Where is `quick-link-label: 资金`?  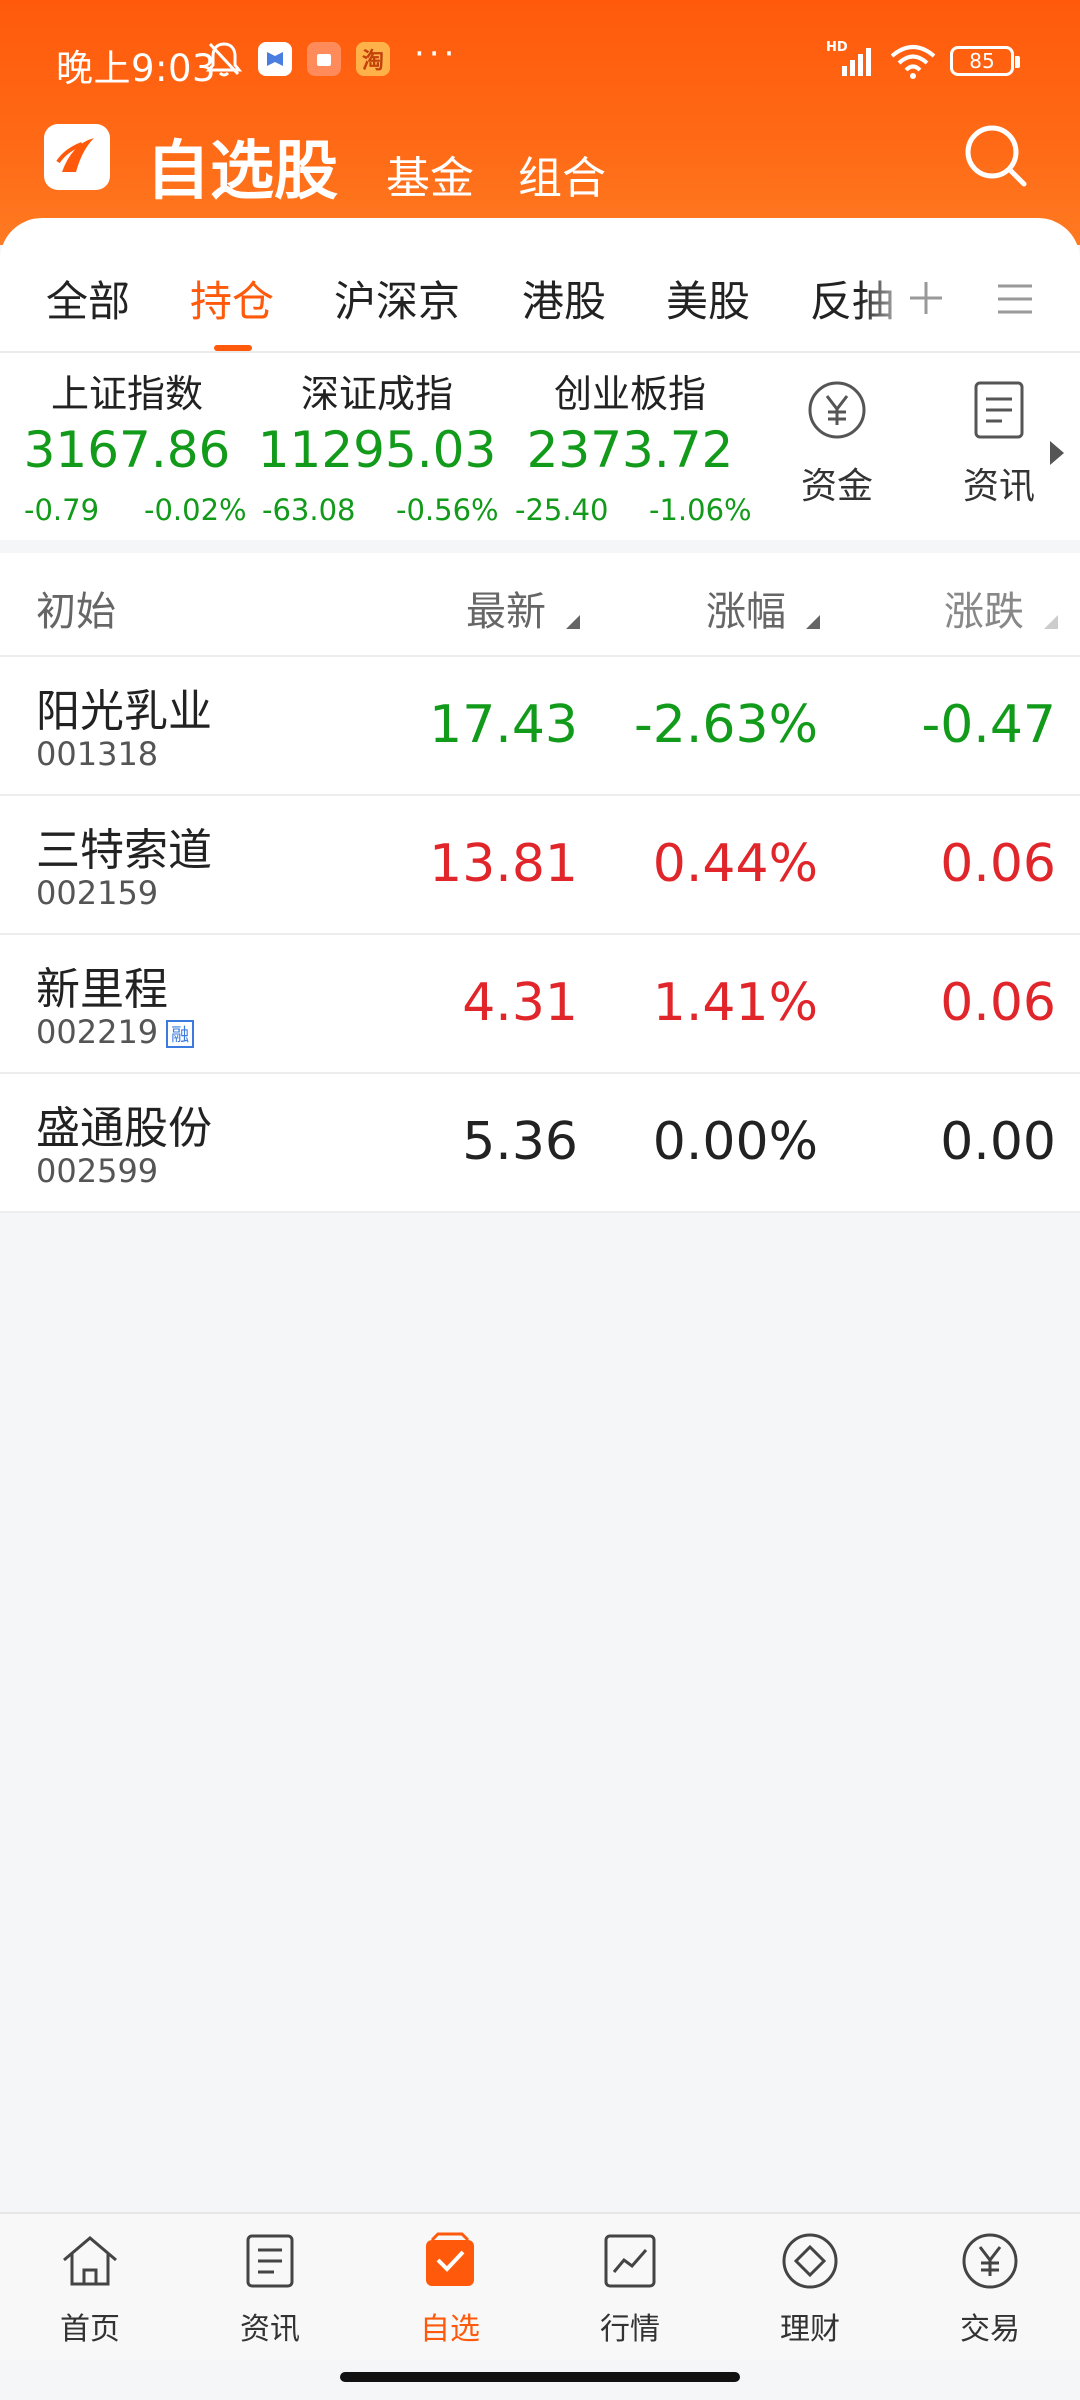
quick-link-label: 资金 is located at coordinates (836, 486).